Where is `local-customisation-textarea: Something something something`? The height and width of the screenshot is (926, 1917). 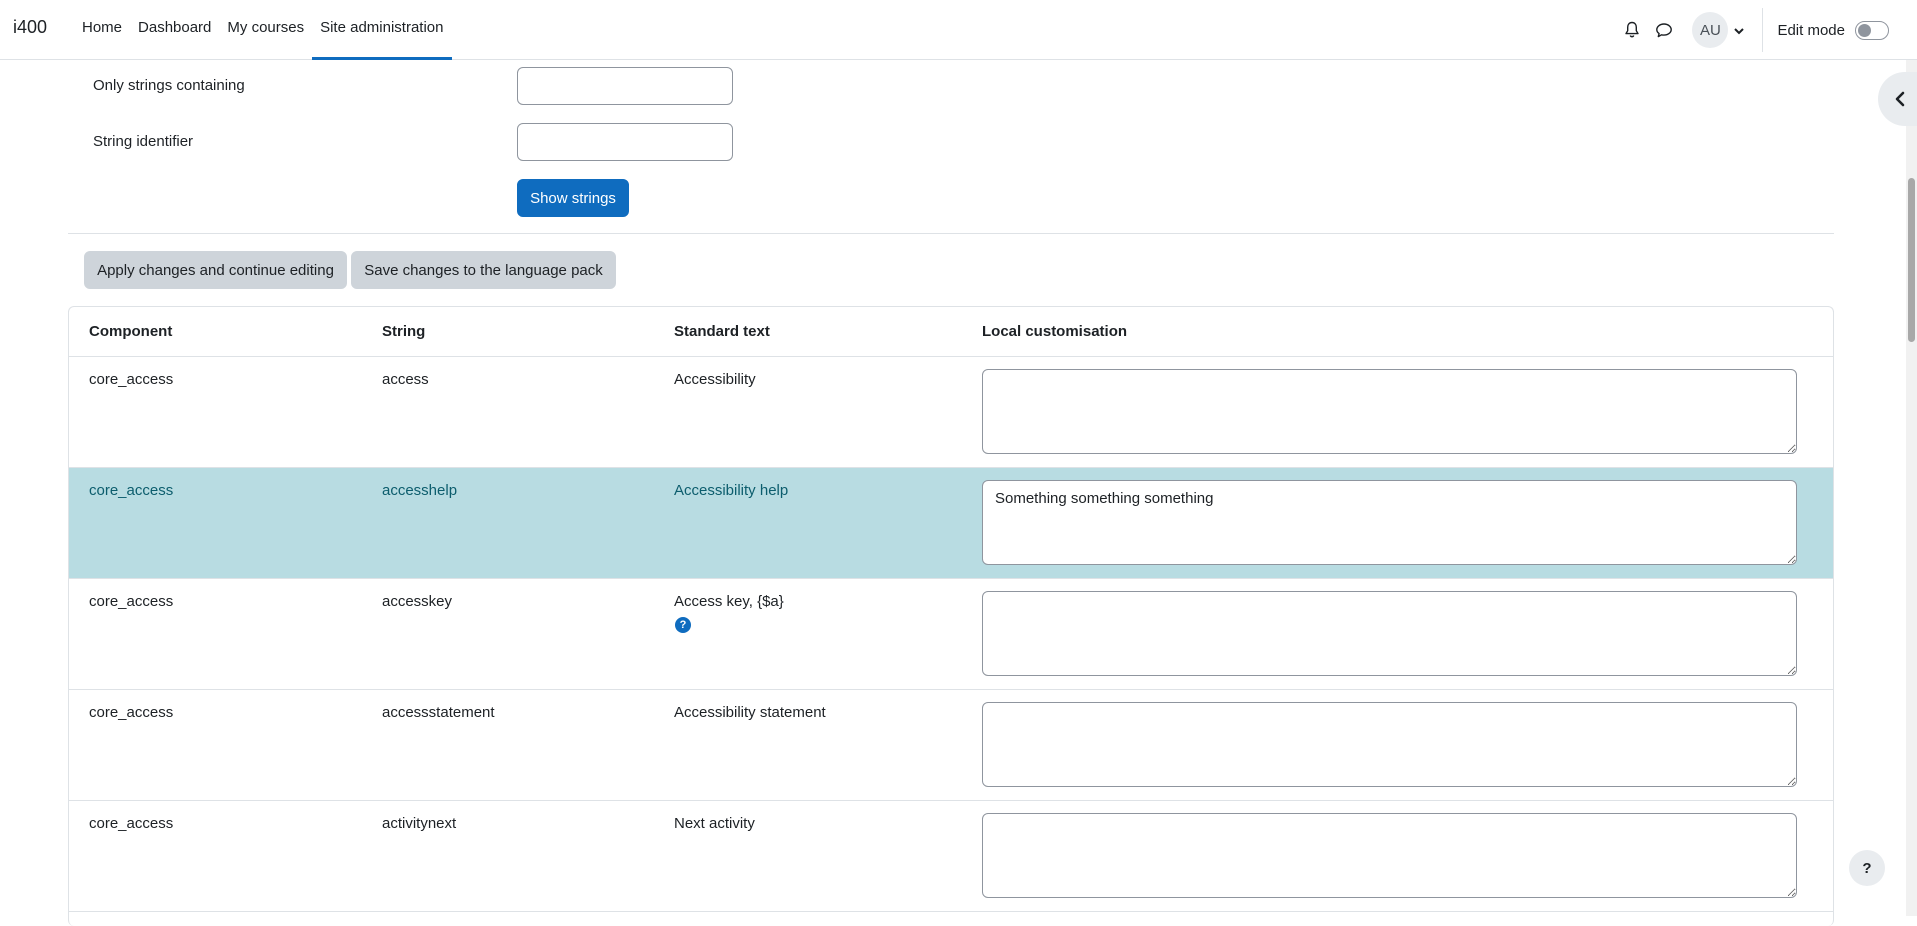 local-customisation-textarea: Something something something is located at coordinates (1389, 522).